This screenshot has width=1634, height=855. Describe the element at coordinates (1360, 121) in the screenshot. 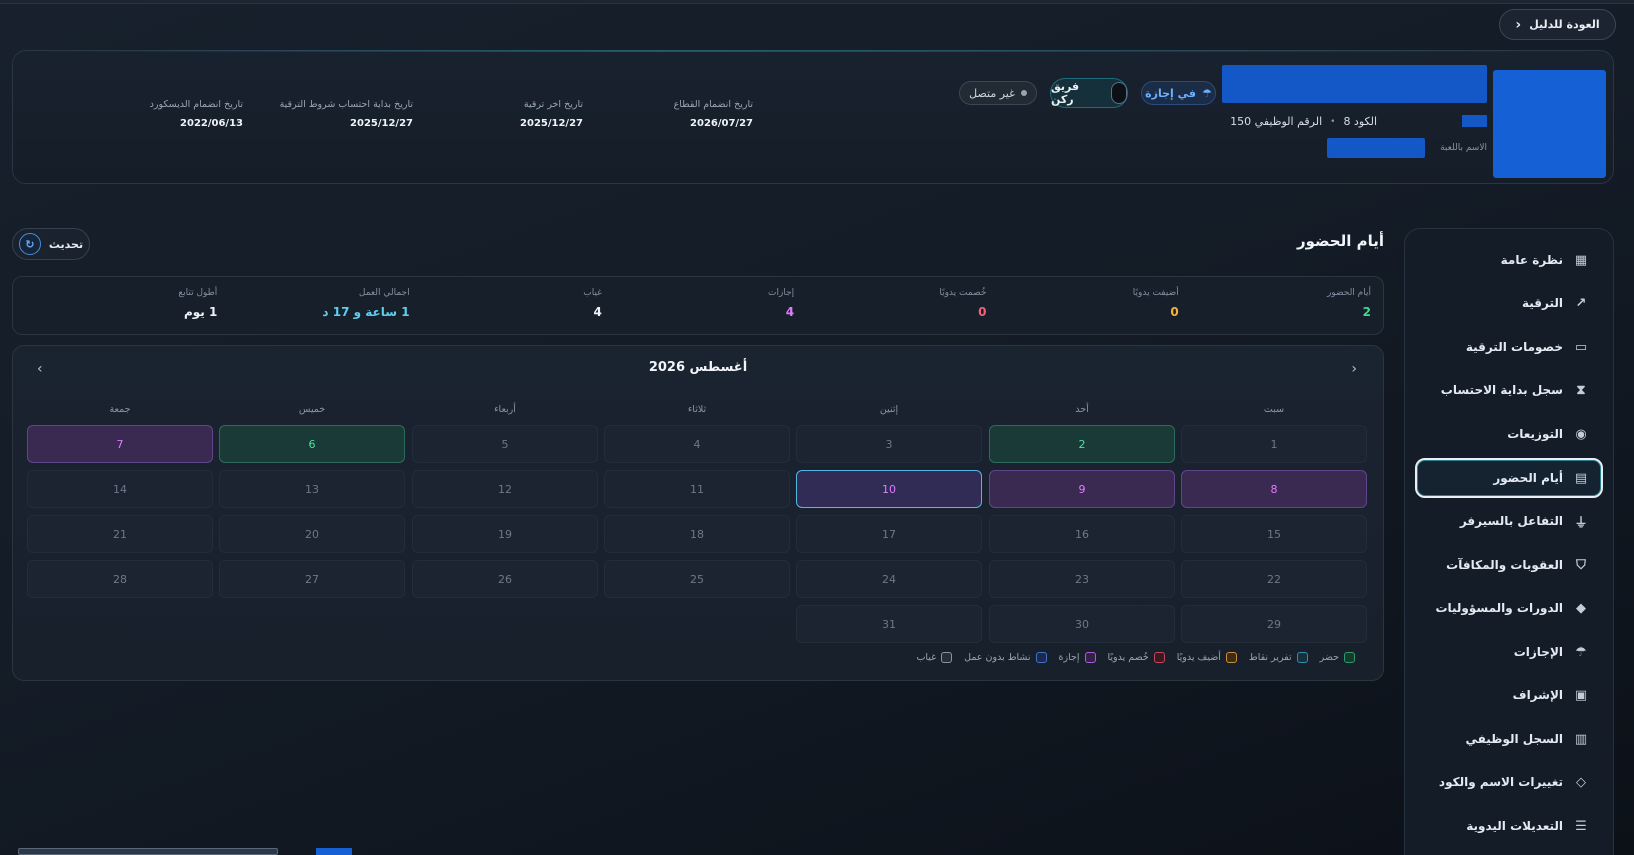

I see `code-label: الكود 8` at that location.